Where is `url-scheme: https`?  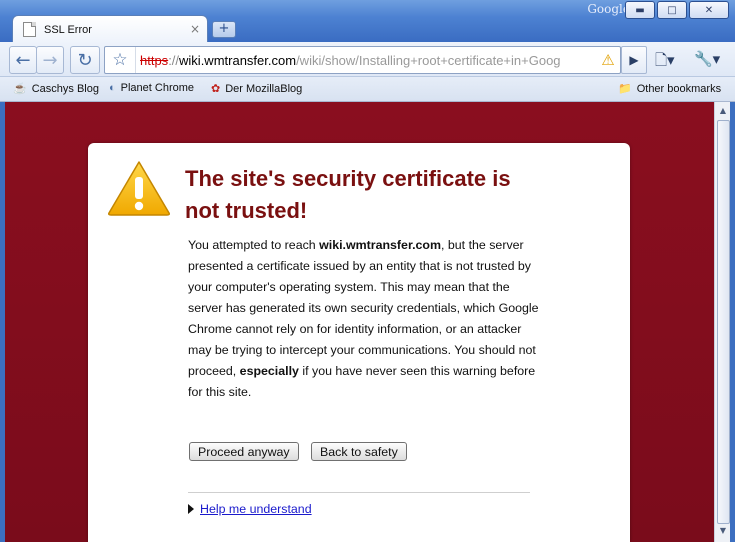 url-scheme: https is located at coordinates (154, 60).